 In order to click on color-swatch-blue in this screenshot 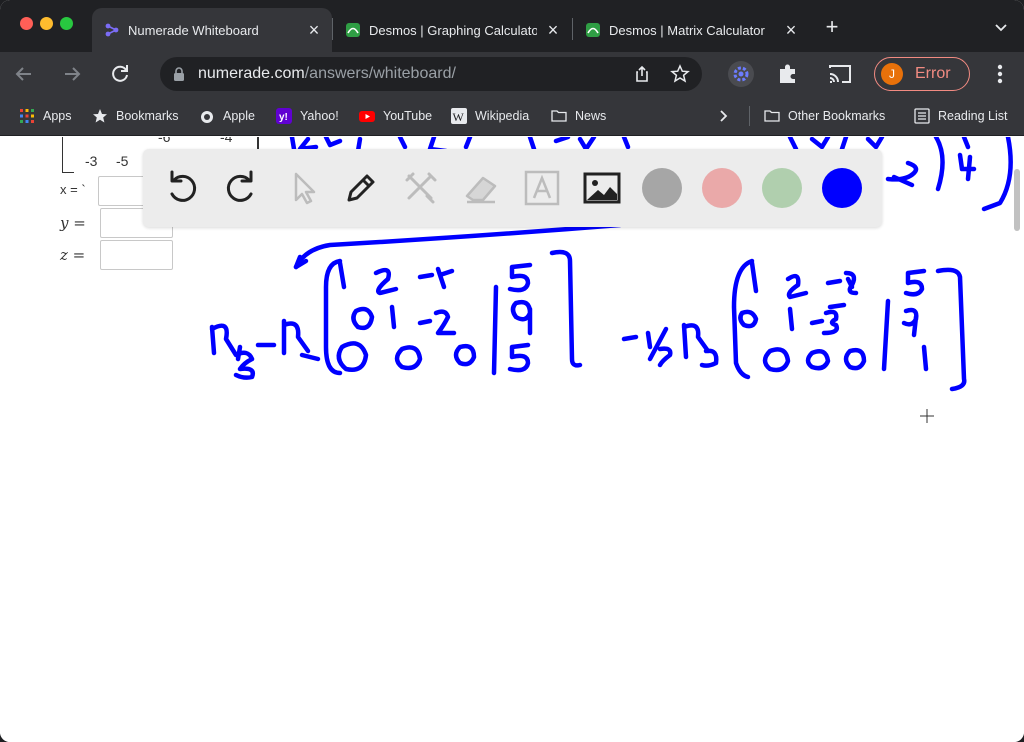, I will do `click(842, 188)`.